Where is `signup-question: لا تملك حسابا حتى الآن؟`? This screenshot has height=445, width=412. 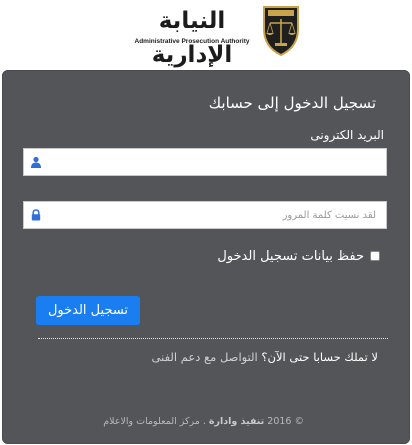
signup-question: لا تملك حسابا حتى الآن؟ is located at coordinates (319, 357).